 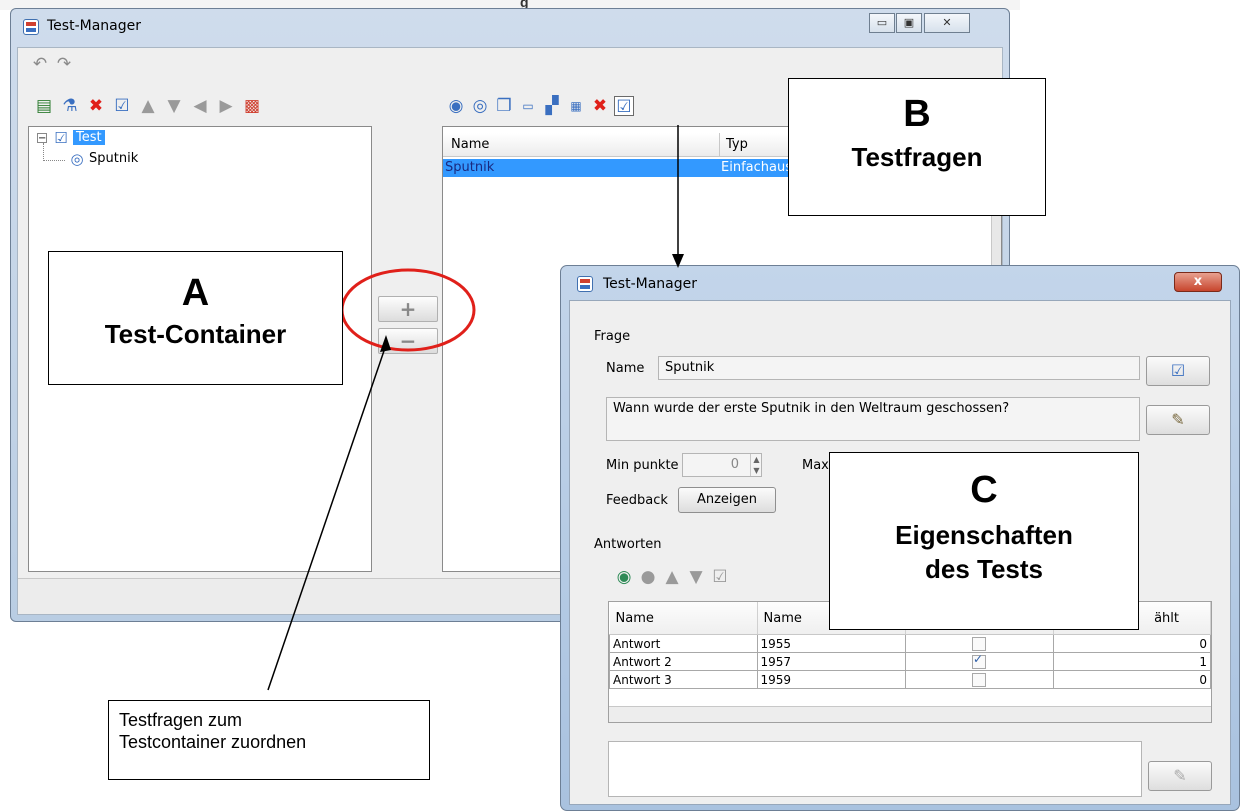 I want to click on callout-c-line1: Eigenschaften, so click(x=984, y=535).